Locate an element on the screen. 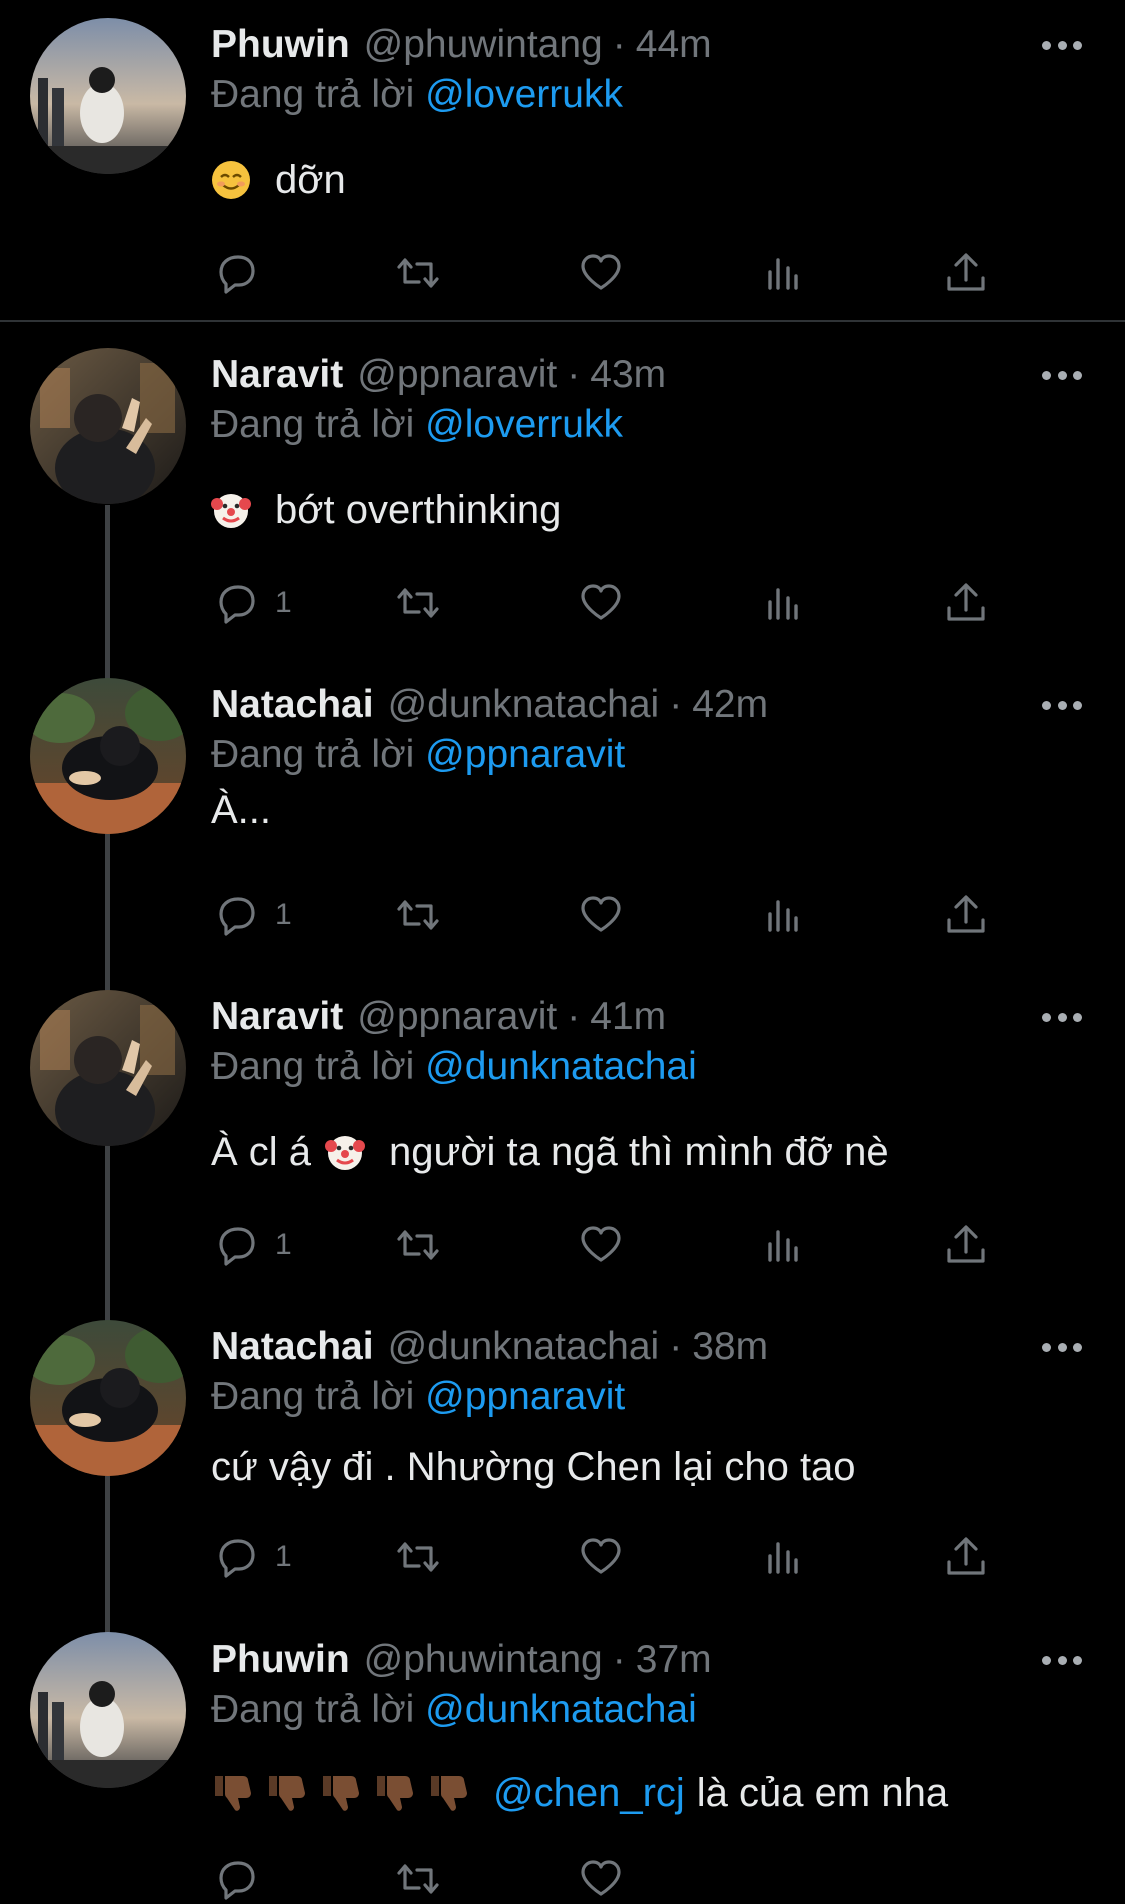 This screenshot has height=1904, width=1125. tweet-text-content: cứ vậy đi . Nhường Chen lại cho tao is located at coordinates (533, 1466).